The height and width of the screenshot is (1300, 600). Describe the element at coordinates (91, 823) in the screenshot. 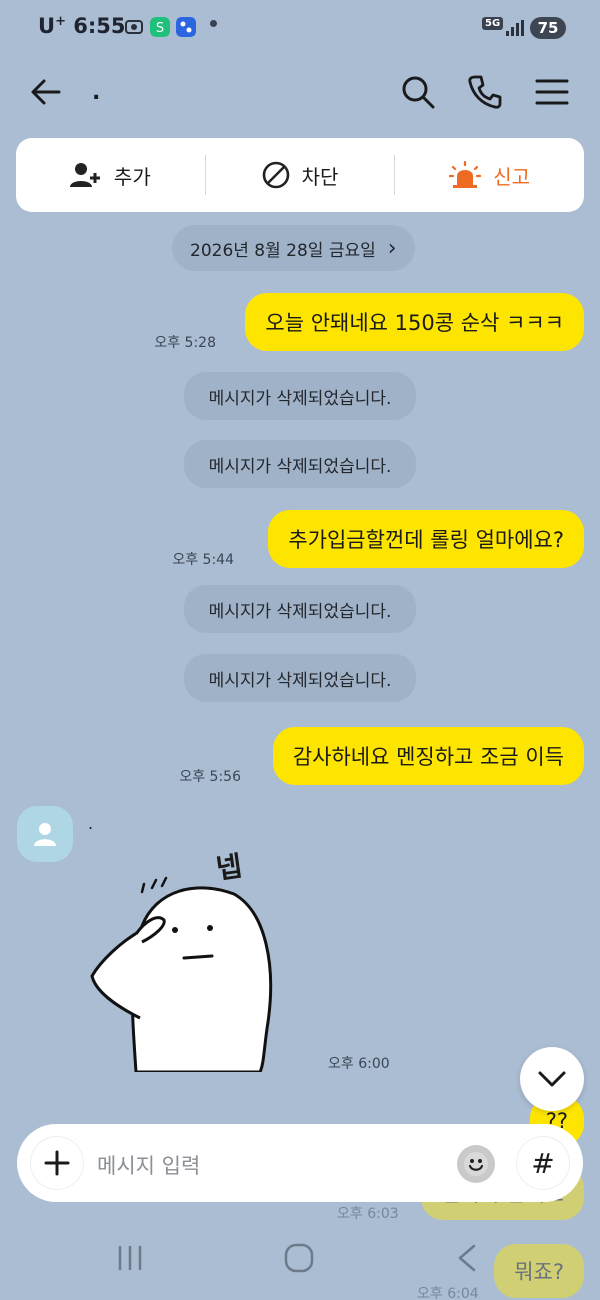

I see `sender-name: .` at that location.